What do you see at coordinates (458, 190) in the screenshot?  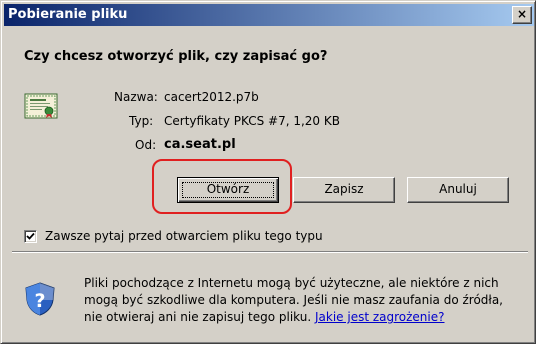 I see `cancel-button: Anuluj` at bounding box center [458, 190].